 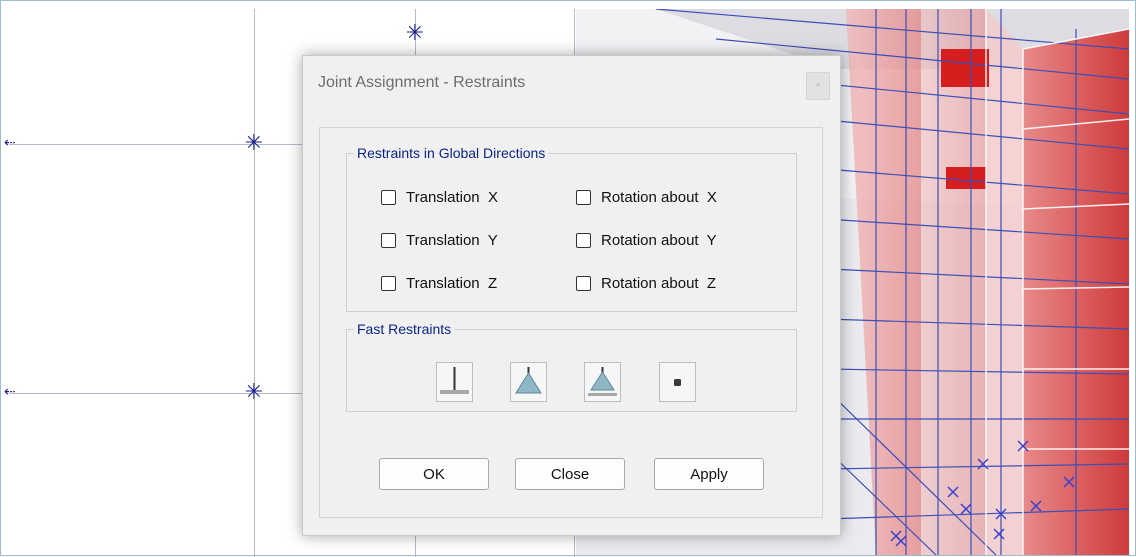 I want to click on translation-x-checkbox, so click(x=388, y=197).